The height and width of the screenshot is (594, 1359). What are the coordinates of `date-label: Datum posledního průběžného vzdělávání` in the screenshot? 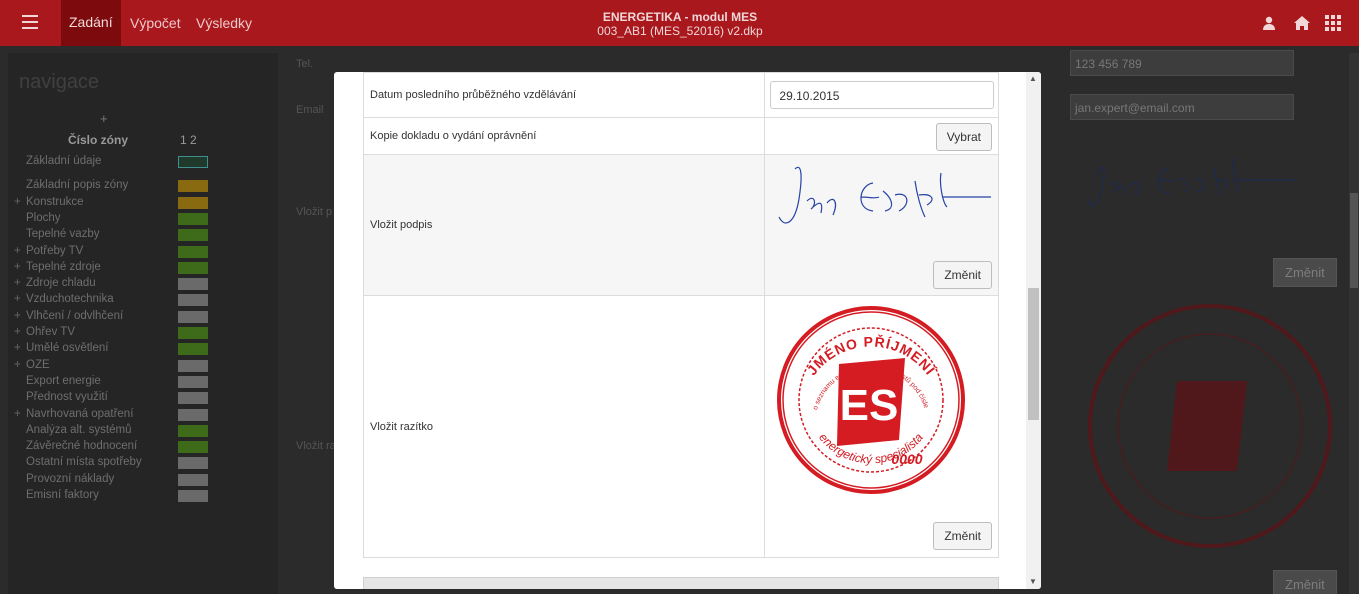 It's located at (564, 95).